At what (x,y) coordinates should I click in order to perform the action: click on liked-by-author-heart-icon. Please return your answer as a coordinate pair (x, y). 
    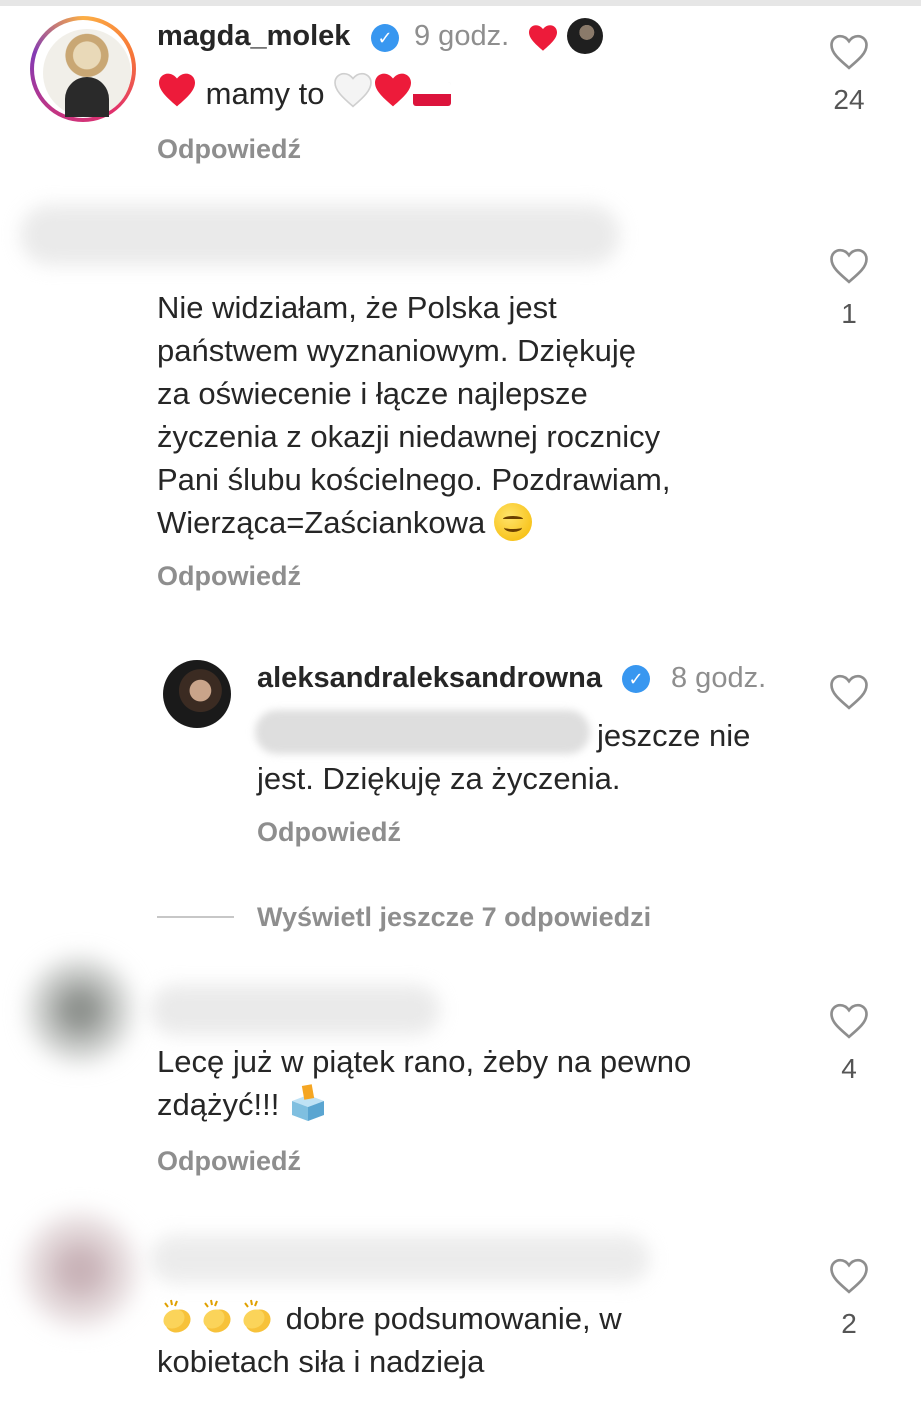
    Looking at the image, I should click on (543, 38).